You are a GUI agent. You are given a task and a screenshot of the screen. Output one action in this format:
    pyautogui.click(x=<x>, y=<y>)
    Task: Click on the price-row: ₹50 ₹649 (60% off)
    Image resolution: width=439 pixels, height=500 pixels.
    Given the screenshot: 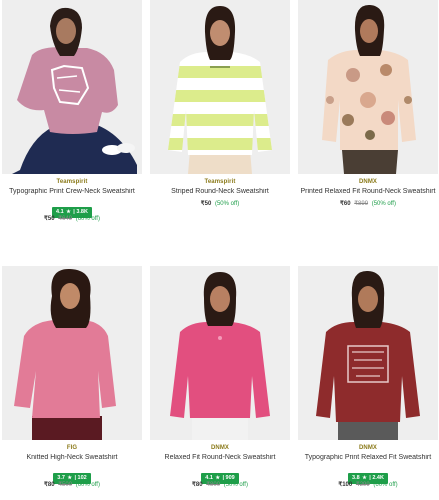 What is the action you would take?
    pyautogui.click(x=72, y=218)
    